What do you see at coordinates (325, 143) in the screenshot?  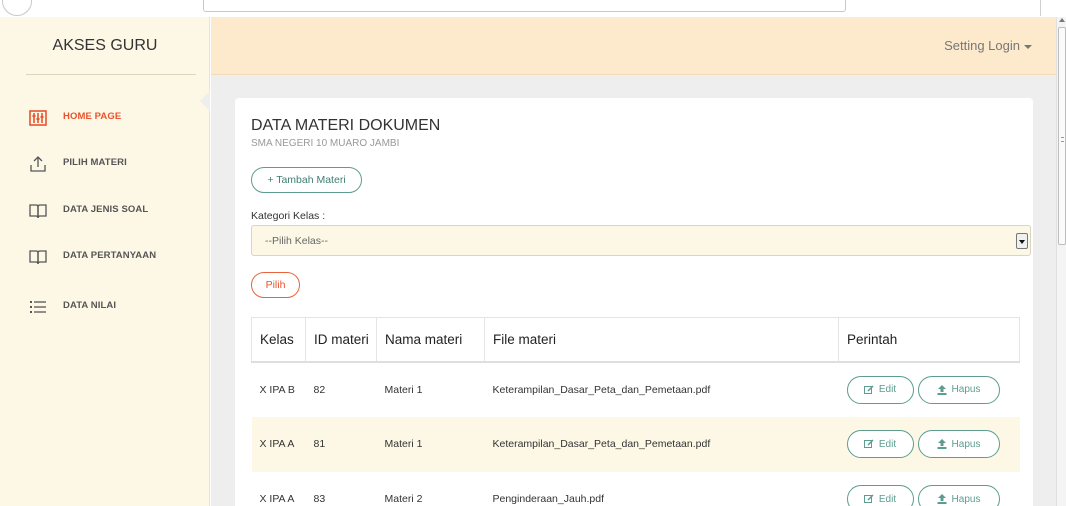 I see `page-subtitle: SMA NEGERI 10 MUARO JAMBI` at bounding box center [325, 143].